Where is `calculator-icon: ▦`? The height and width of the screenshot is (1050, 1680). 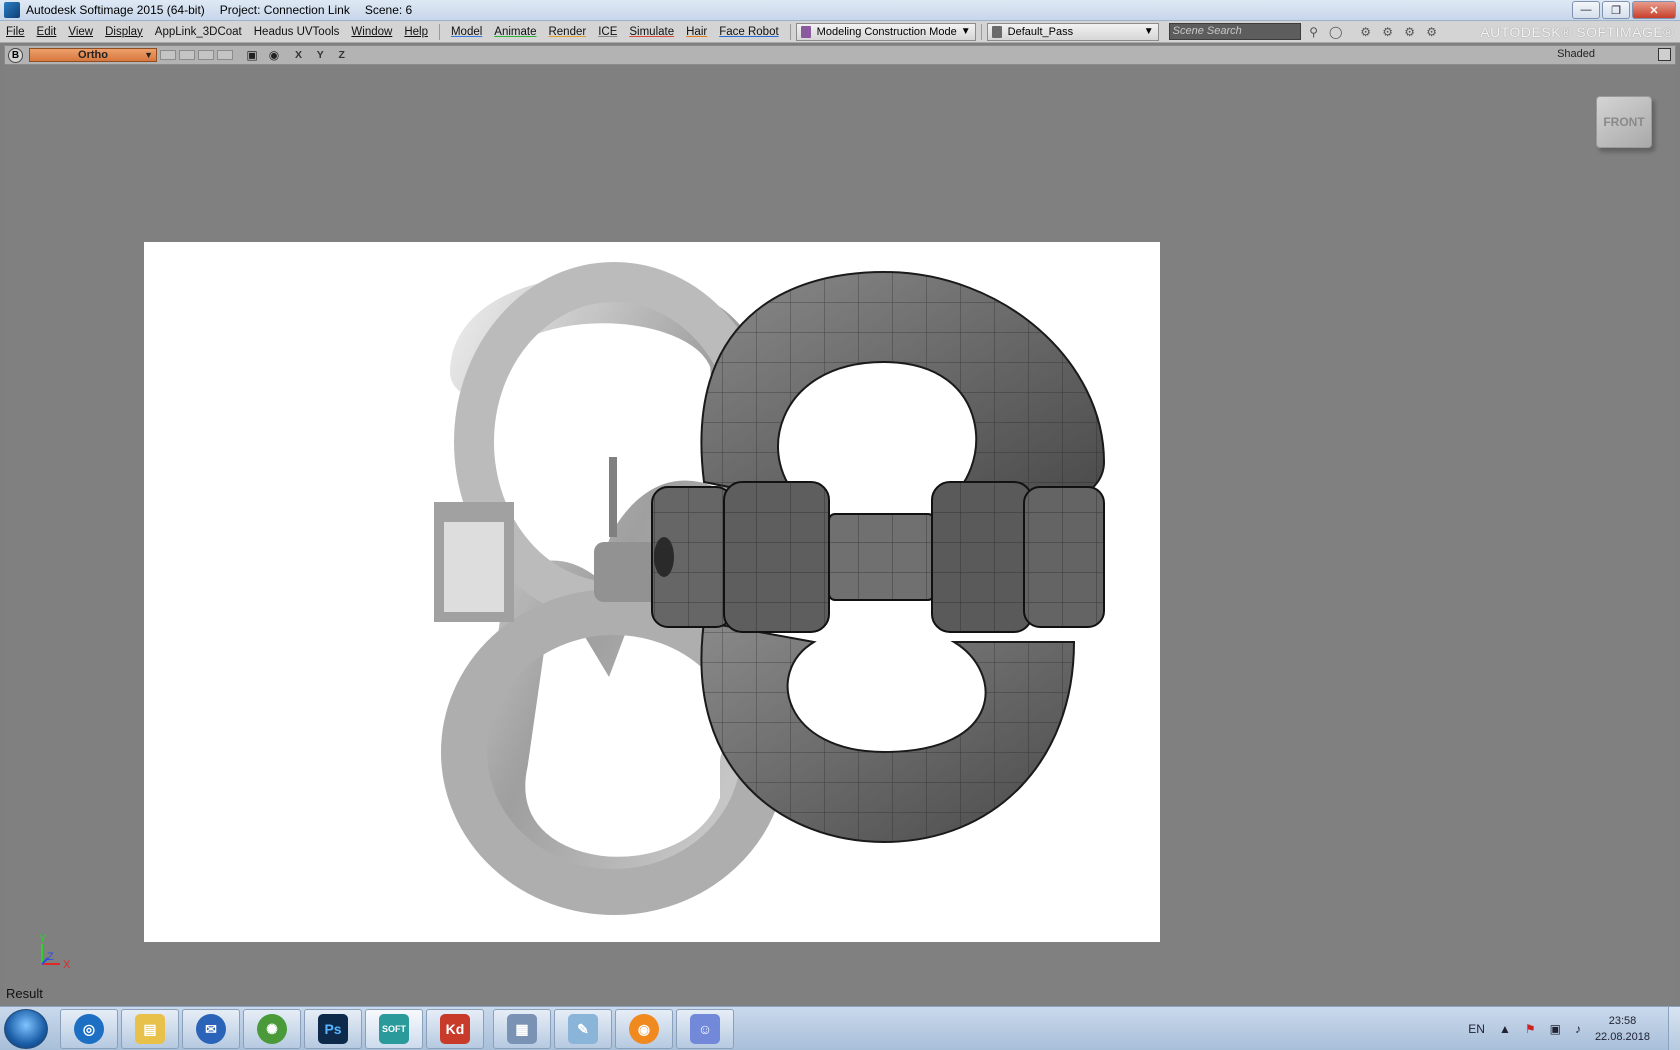
calculator-icon: ▦ is located at coordinates (522, 1029).